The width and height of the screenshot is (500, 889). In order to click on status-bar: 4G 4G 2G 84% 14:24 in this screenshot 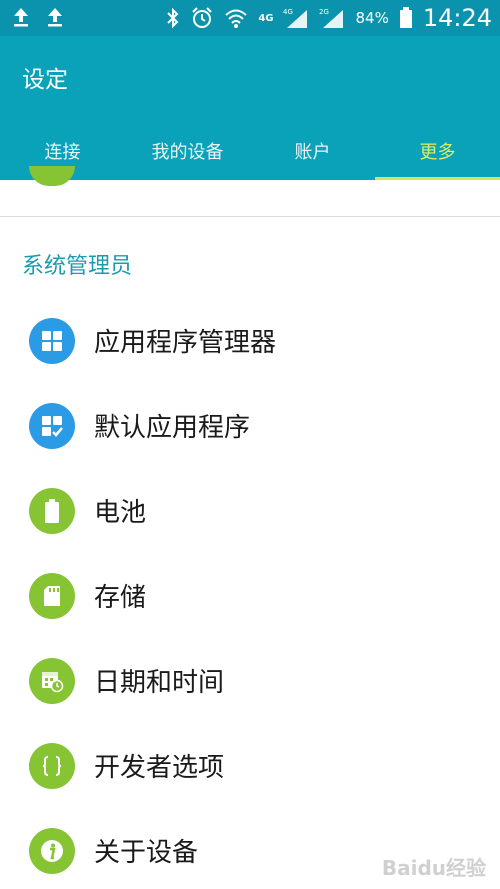, I will do `click(250, 18)`.